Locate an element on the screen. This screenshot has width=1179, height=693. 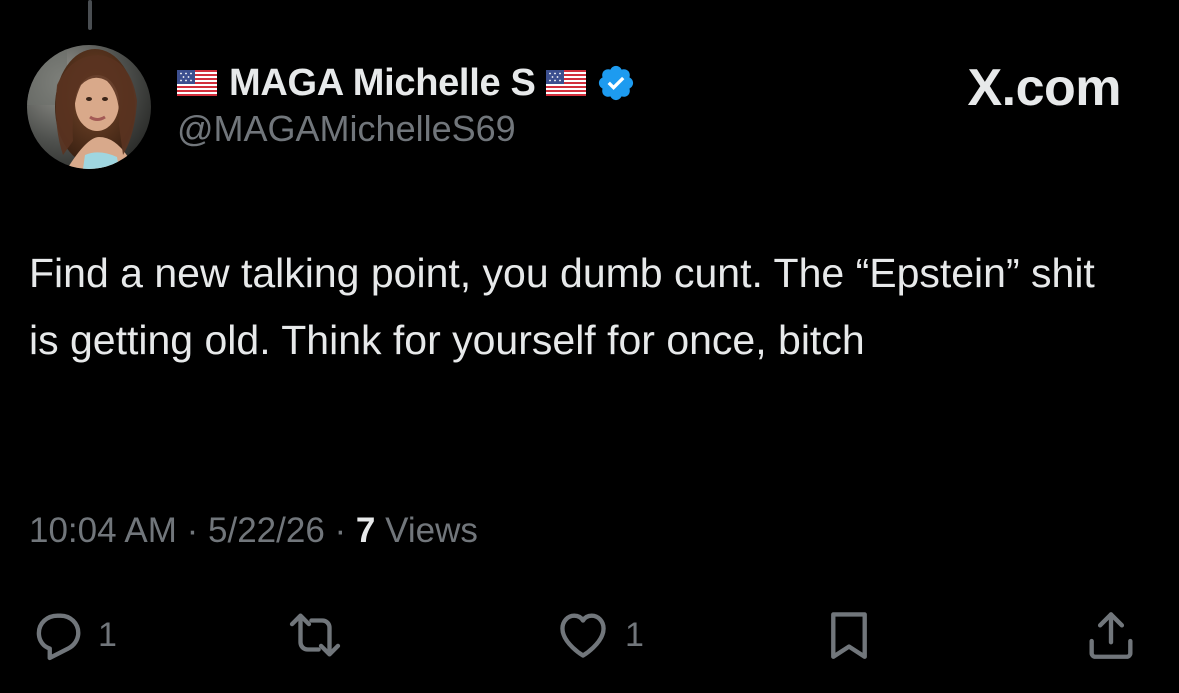
author-name-row: MAGA Michelle S is located at coordinates (406, 83).